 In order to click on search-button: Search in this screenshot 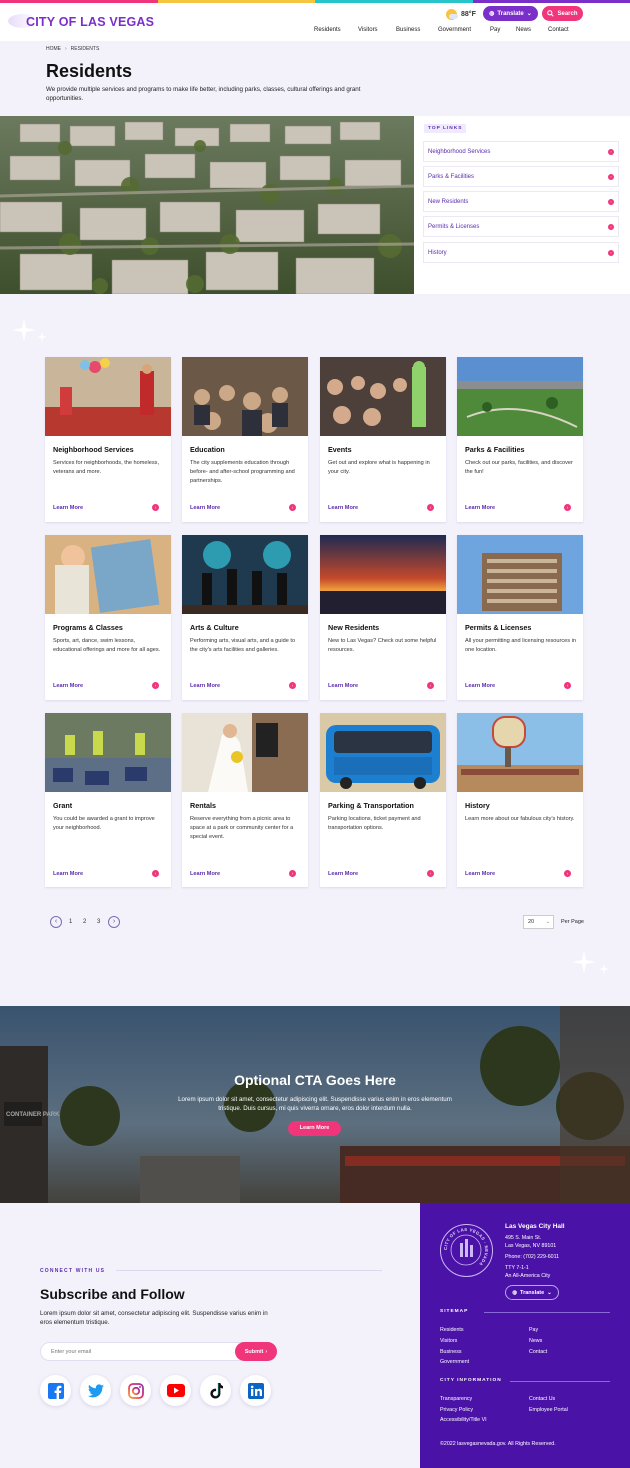, I will do `click(562, 13)`.